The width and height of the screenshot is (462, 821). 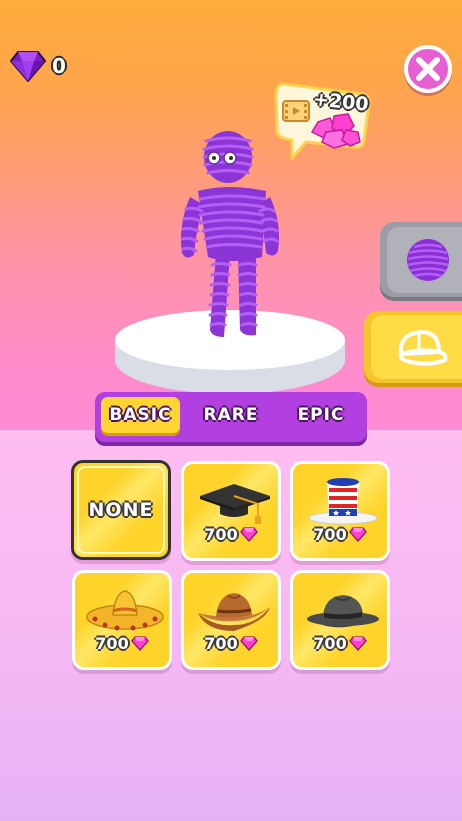 I want to click on gem-count: 0, so click(x=59, y=66).